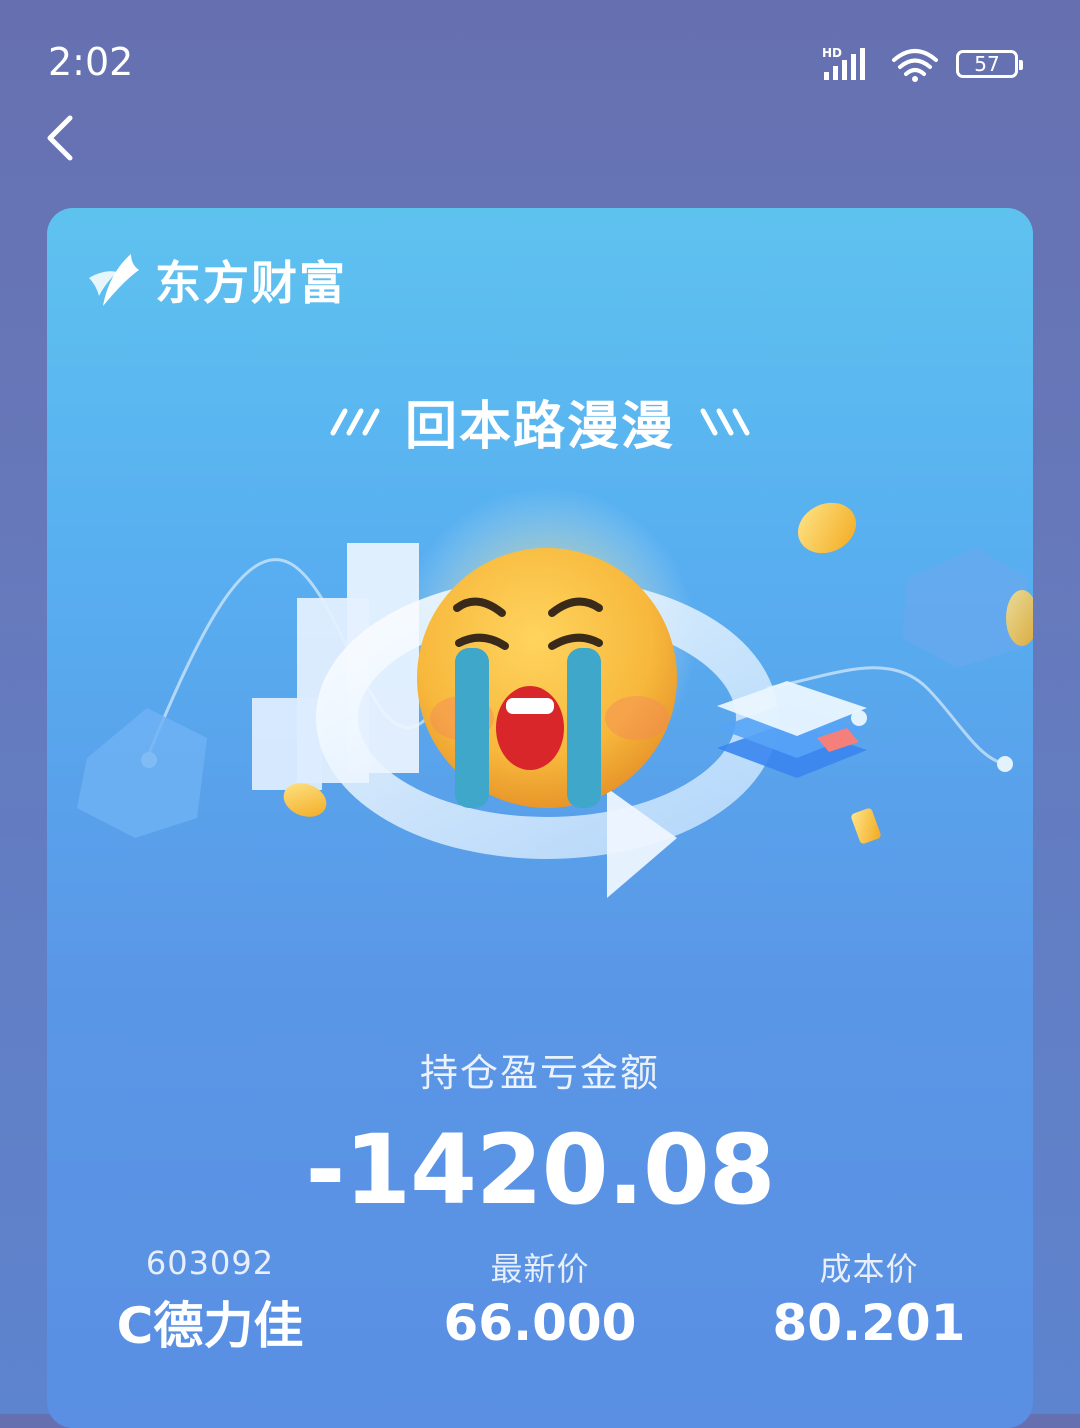 This screenshot has width=1080, height=1428. I want to click on latest-price-label: 最新价, so click(540, 1269).